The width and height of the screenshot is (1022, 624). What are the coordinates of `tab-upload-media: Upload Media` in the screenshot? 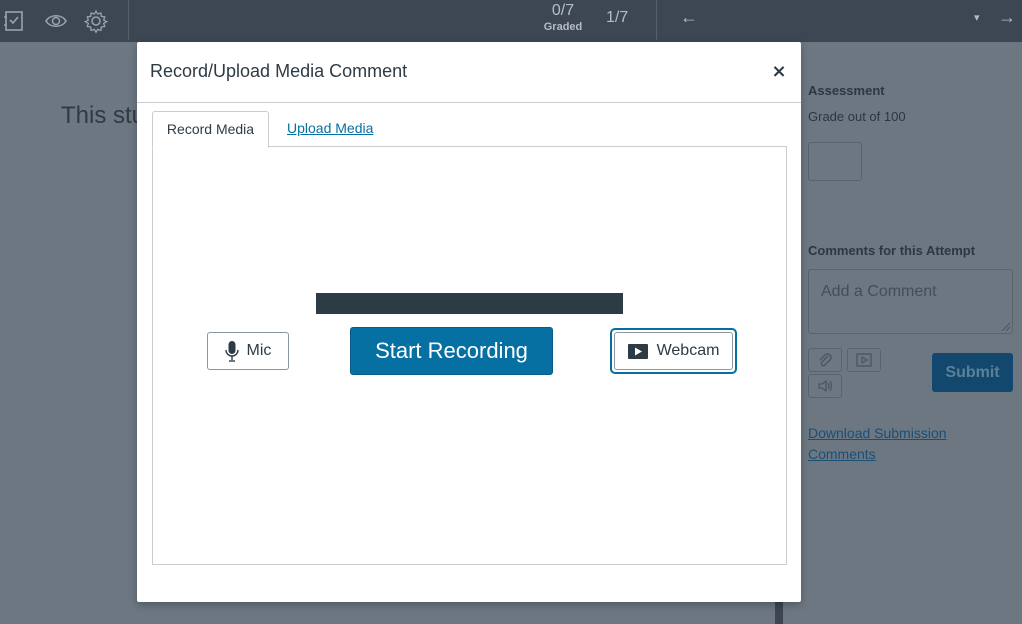 It's located at (330, 128).